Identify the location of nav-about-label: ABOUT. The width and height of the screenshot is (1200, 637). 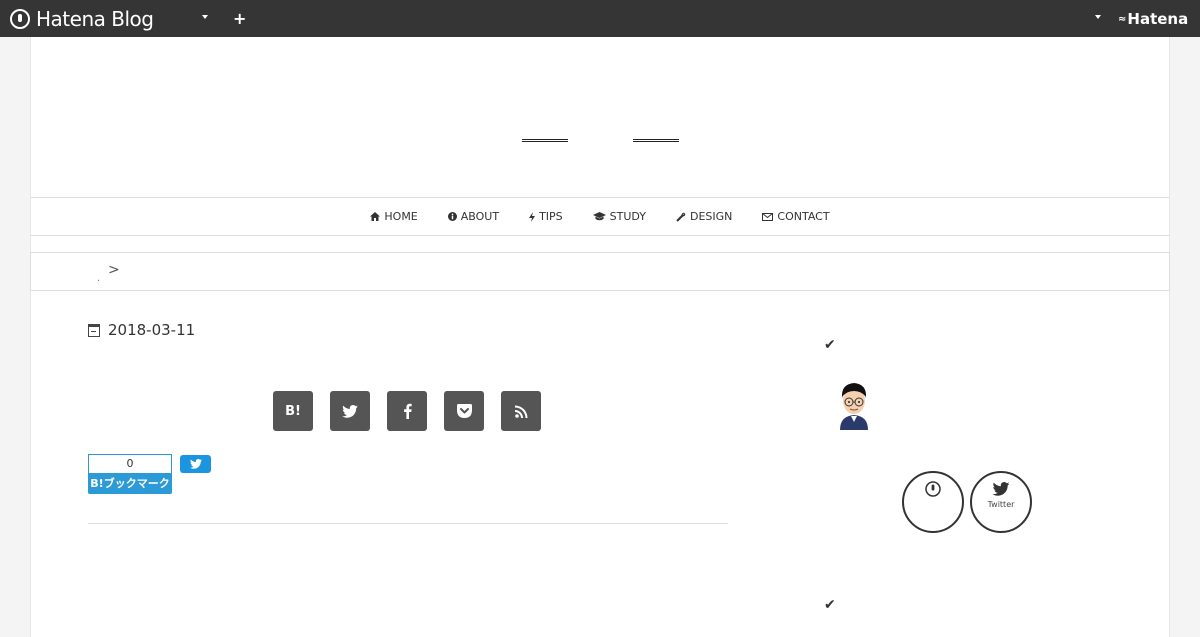
(480, 216).